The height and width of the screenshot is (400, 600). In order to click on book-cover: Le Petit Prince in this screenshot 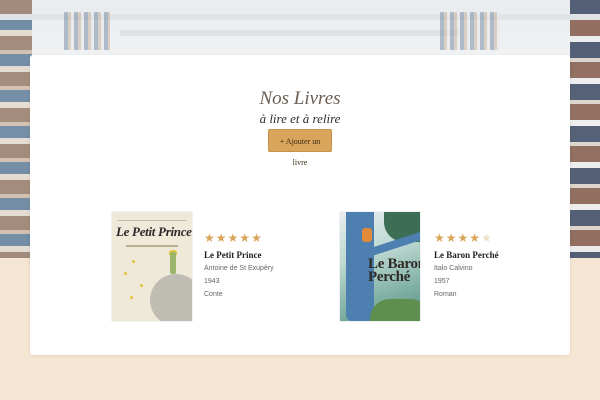, I will do `click(152, 266)`.